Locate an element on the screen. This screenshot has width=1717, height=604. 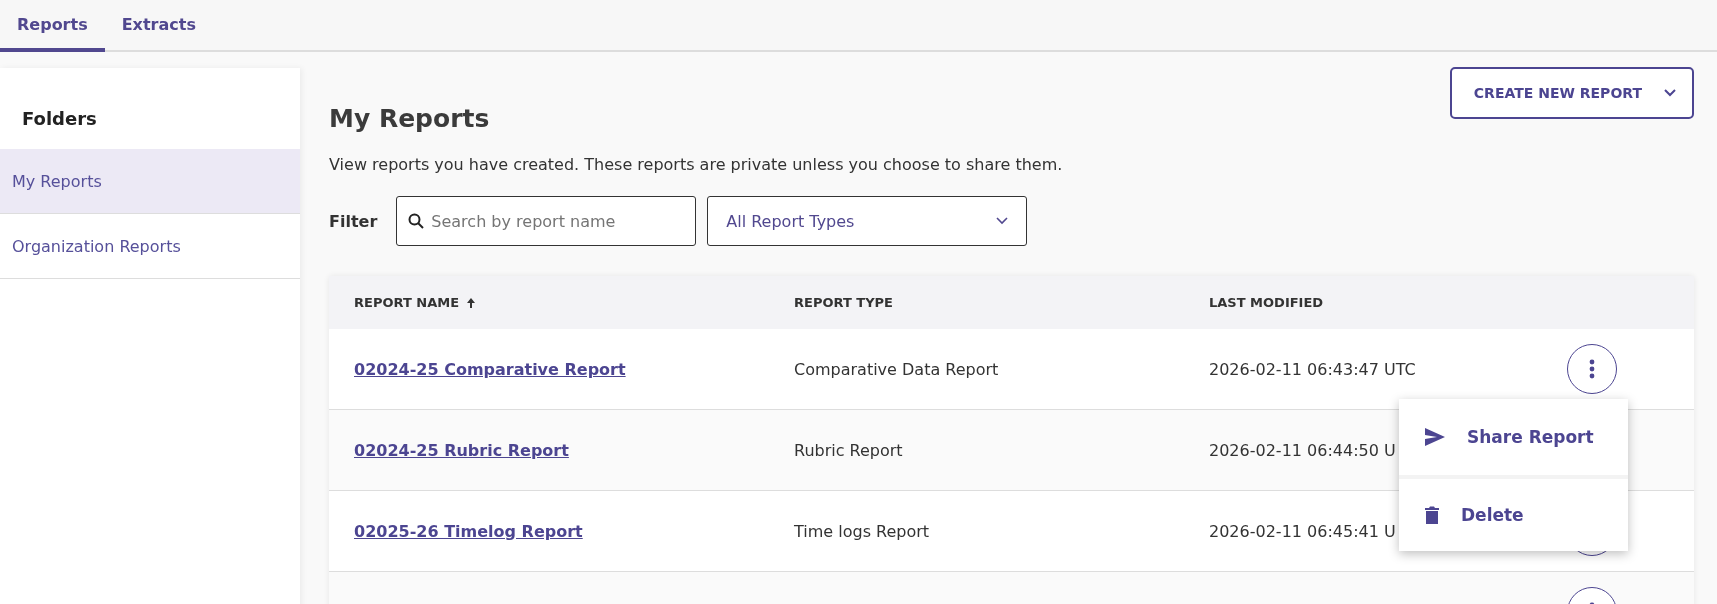
column-header: REPORT NAME is located at coordinates (574, 302).